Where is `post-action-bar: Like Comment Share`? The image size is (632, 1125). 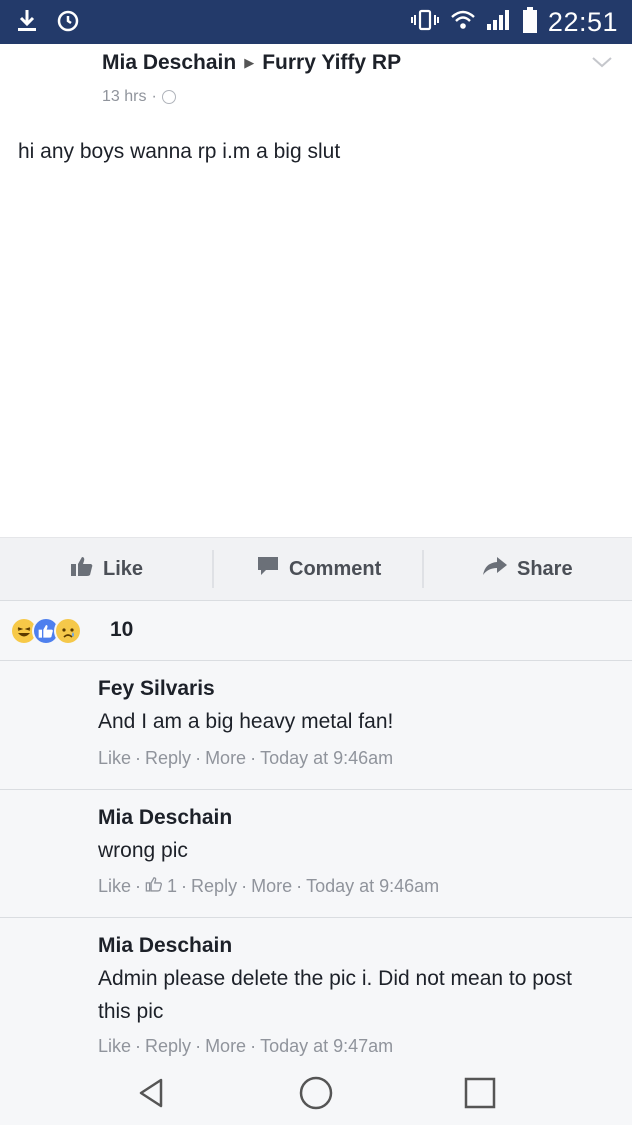 post-action-bar: Like Comment Share is located at coordinates (316, 569).